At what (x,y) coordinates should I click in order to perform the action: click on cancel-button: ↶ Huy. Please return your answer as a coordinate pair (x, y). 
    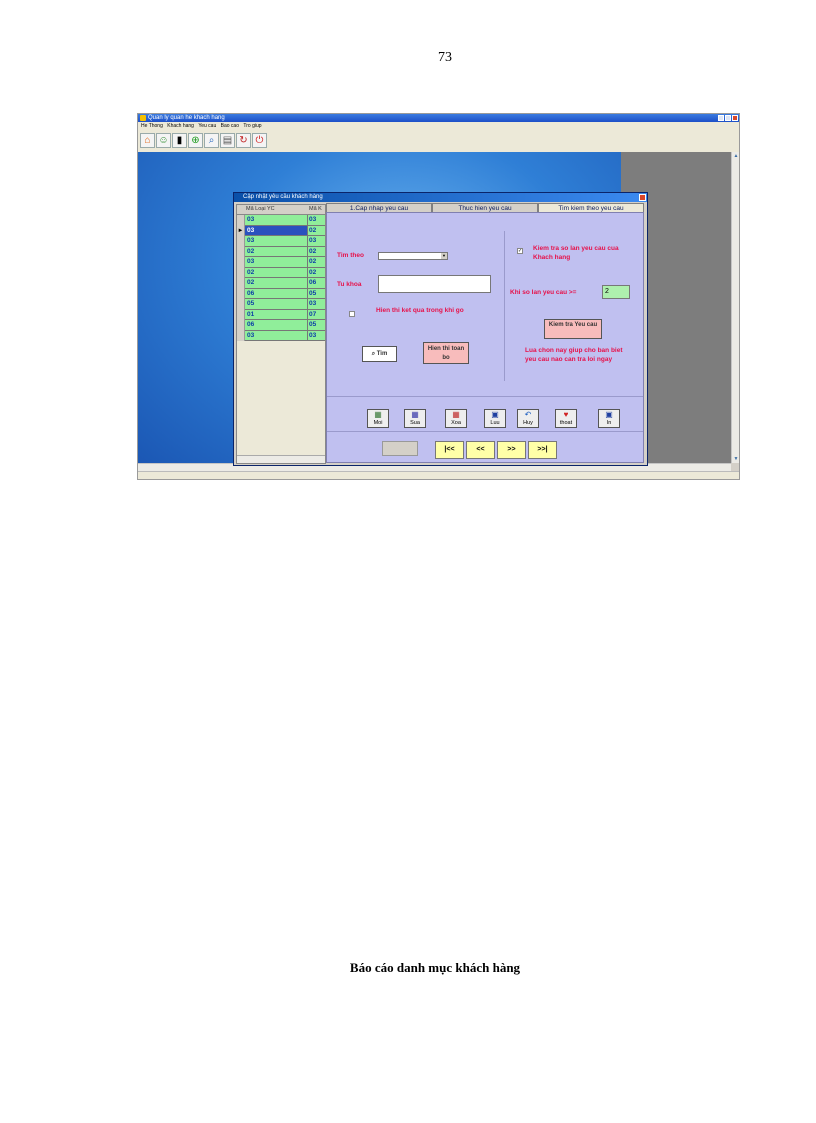
    Looking at the image, I should click on (528, 418).